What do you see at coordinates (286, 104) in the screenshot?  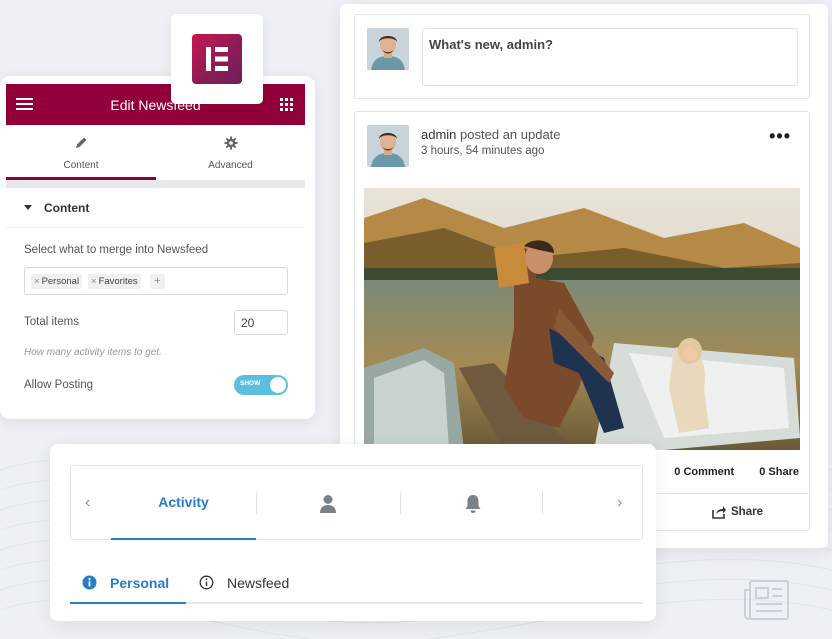 I see `grid-icon` at bounding box center [286, 104].